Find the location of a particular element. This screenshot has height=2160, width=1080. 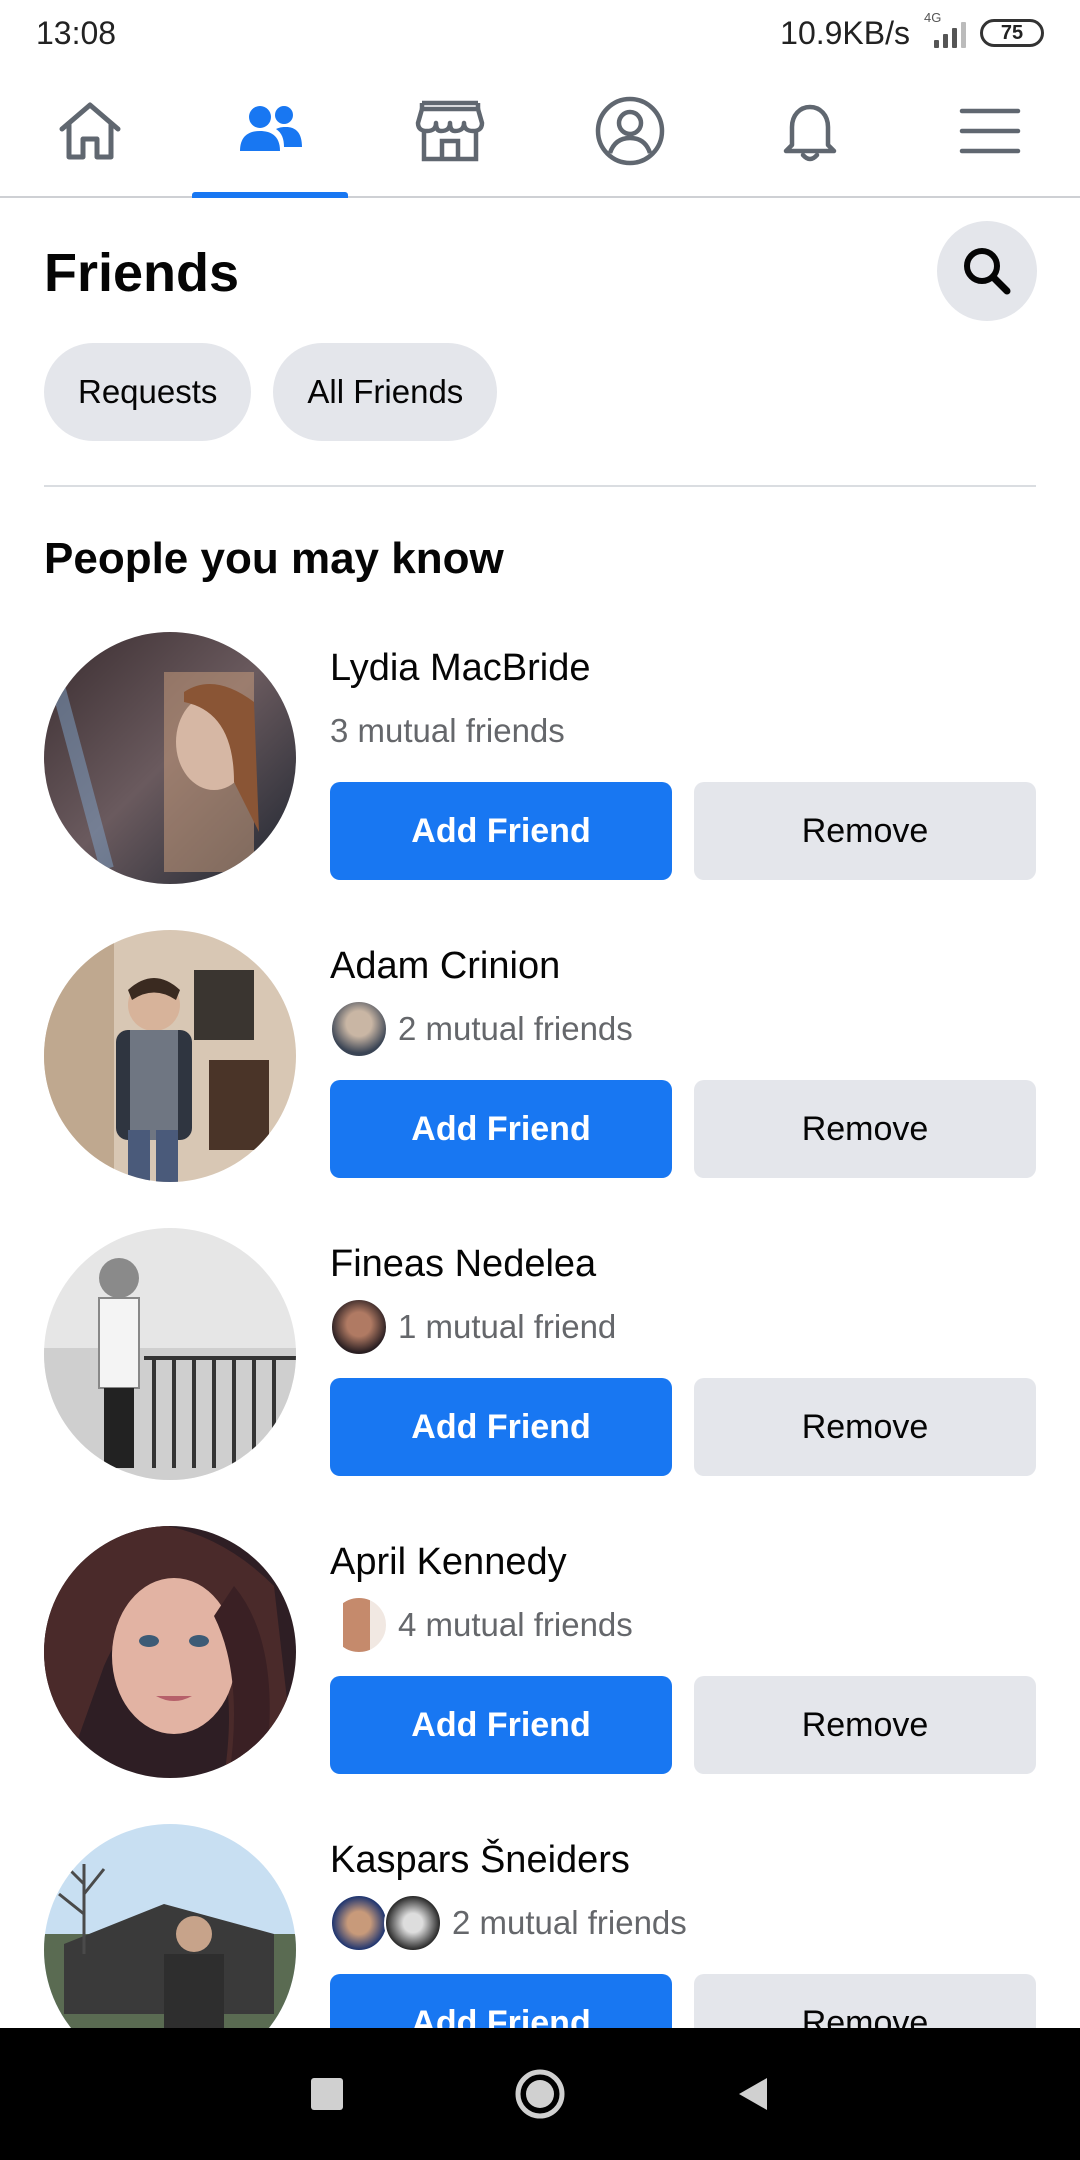

section-title: People you may know is located at coordinates (274, 558).